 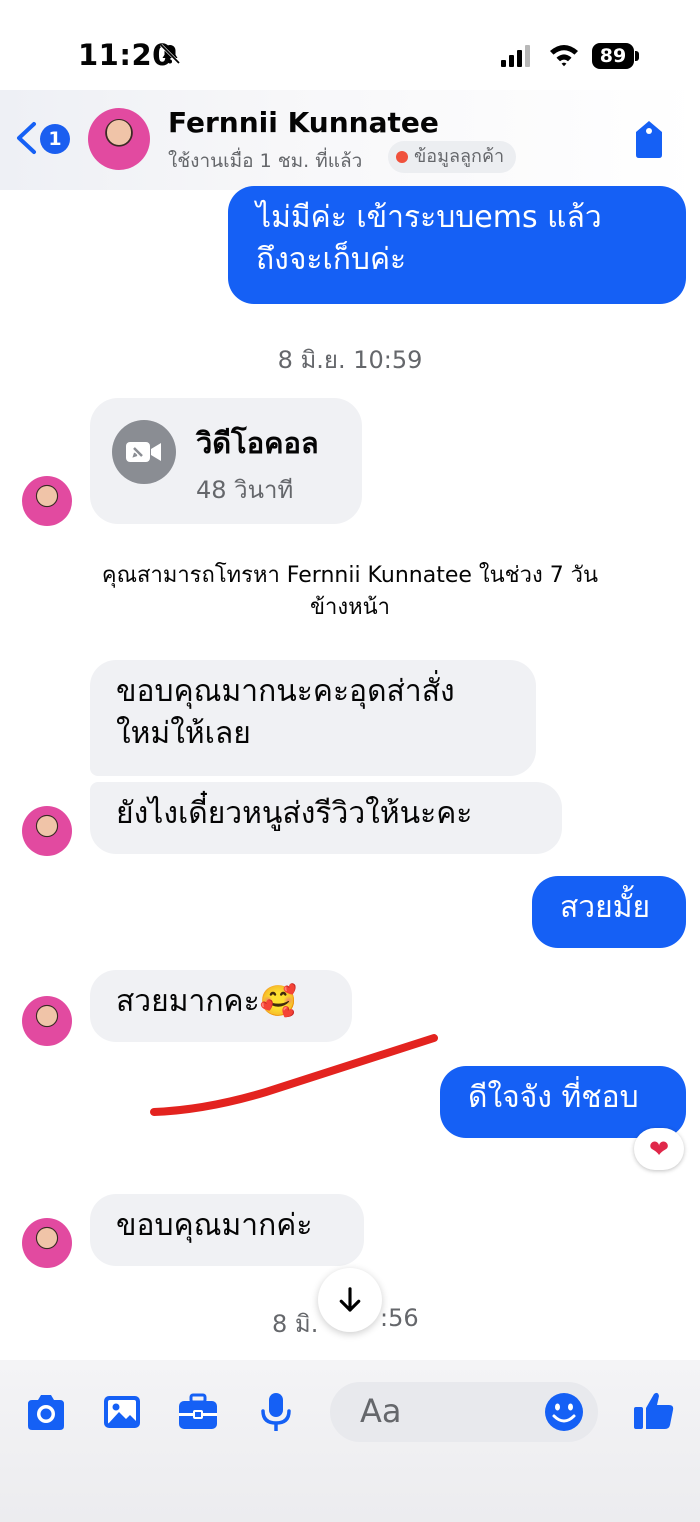 What do you see at coordinates (659, 1149) in the screenshot?
I see `heart-icon: ❤` at bounding box center [659, 1149].